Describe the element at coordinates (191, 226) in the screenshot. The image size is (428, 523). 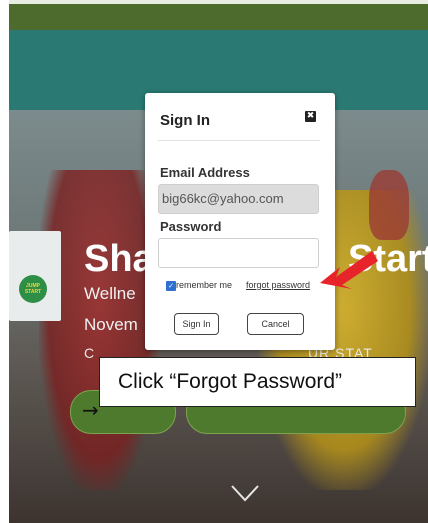
I see `password-label: Password` at that location.